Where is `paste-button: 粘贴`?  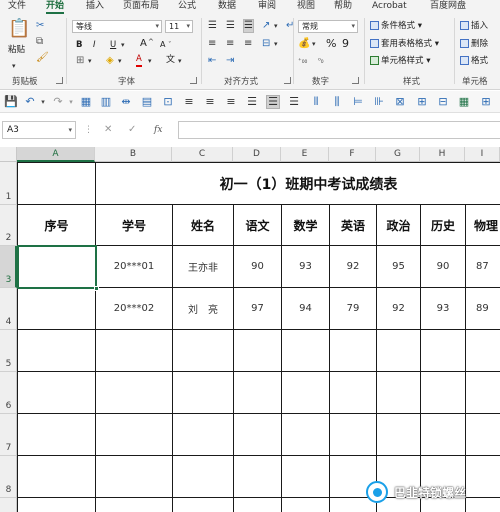 paste-button: 粘贴 is located at coordinates (16, 50).